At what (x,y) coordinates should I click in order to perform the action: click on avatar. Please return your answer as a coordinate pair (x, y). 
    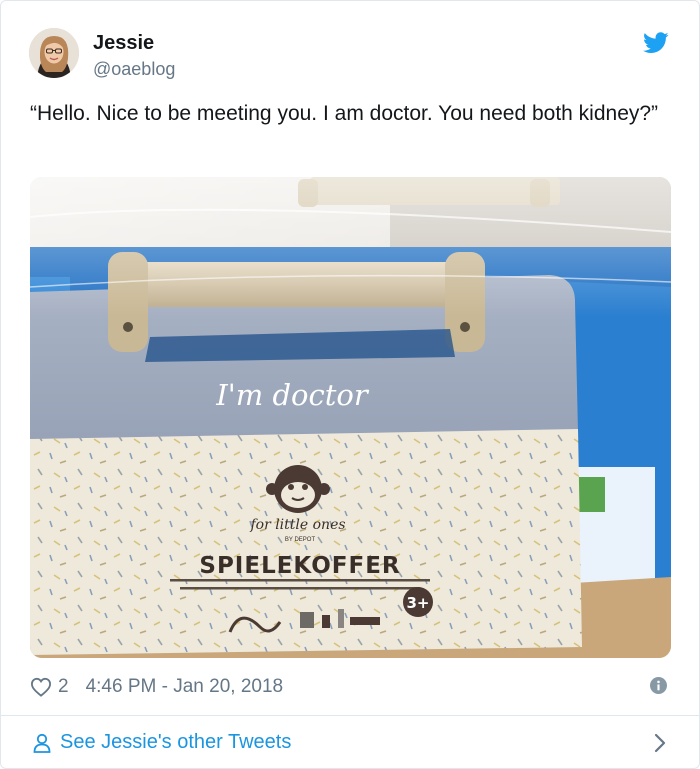
    Looking at the image, I should click on (54, 53).